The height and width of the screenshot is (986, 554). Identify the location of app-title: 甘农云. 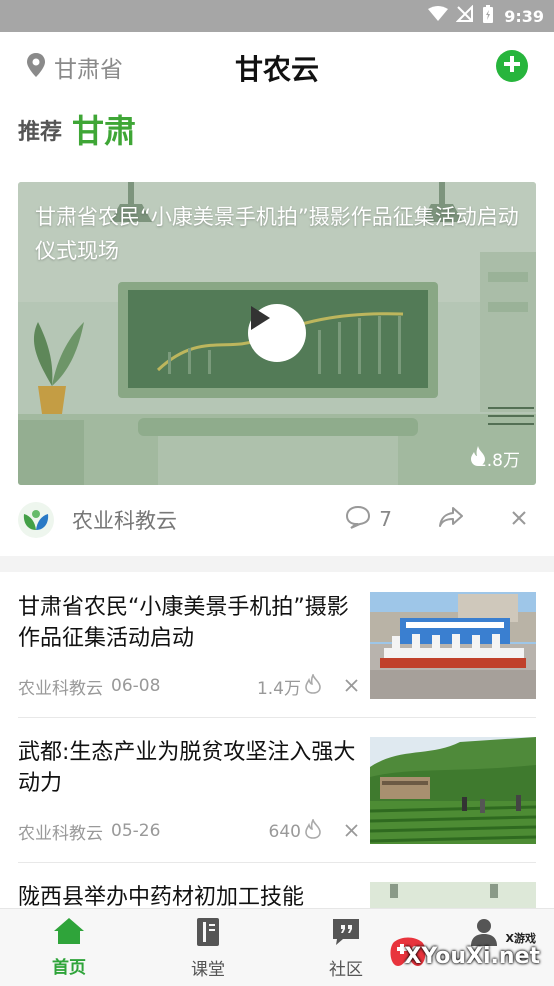
(276, 69).